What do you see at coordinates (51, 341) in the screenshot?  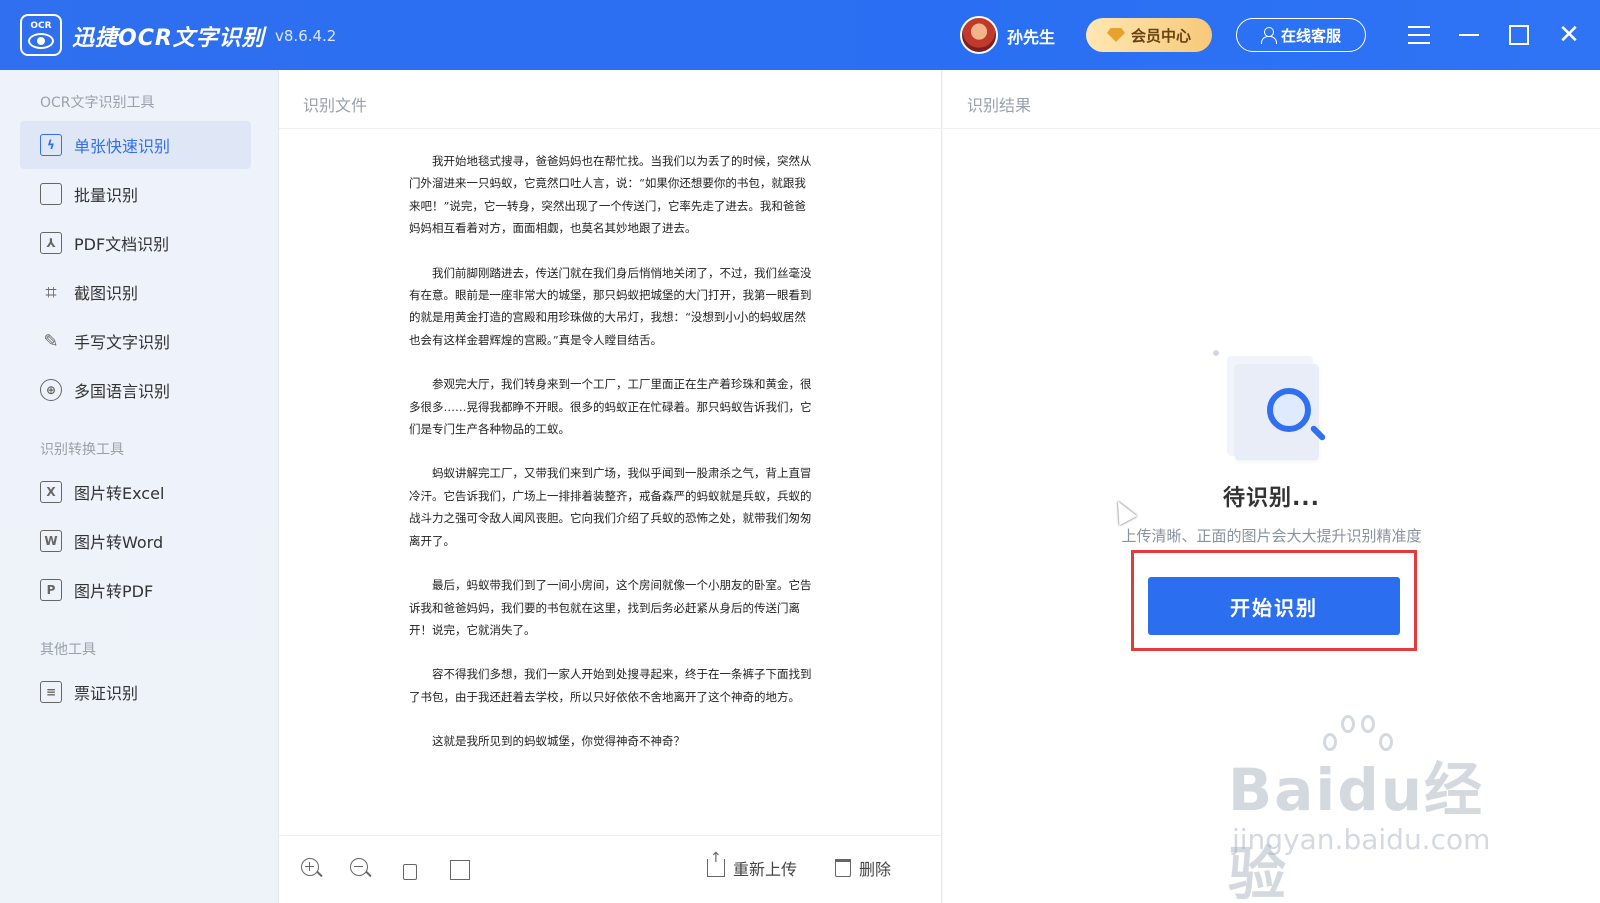 I see `pen-icon: ✎` at bounding box center [51, 341].